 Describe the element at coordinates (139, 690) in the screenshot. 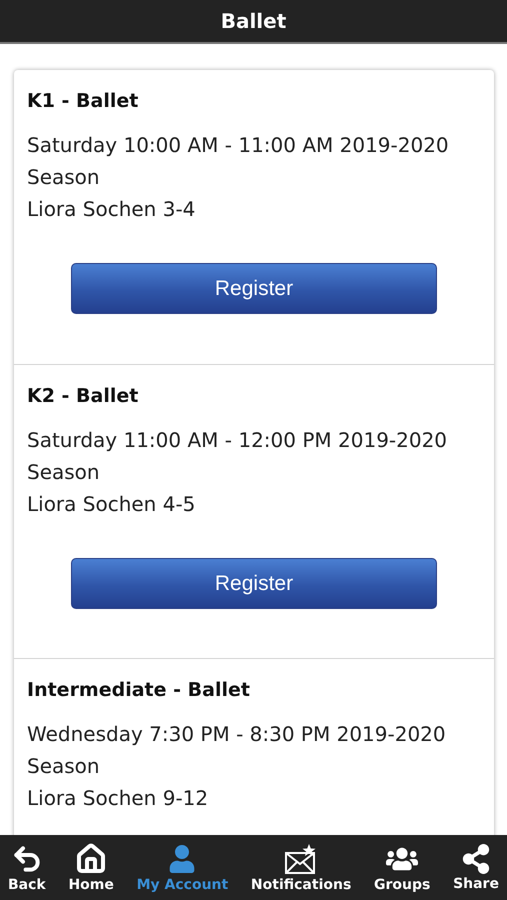

I see `class-name: Intermediate - Ballet` at that location.